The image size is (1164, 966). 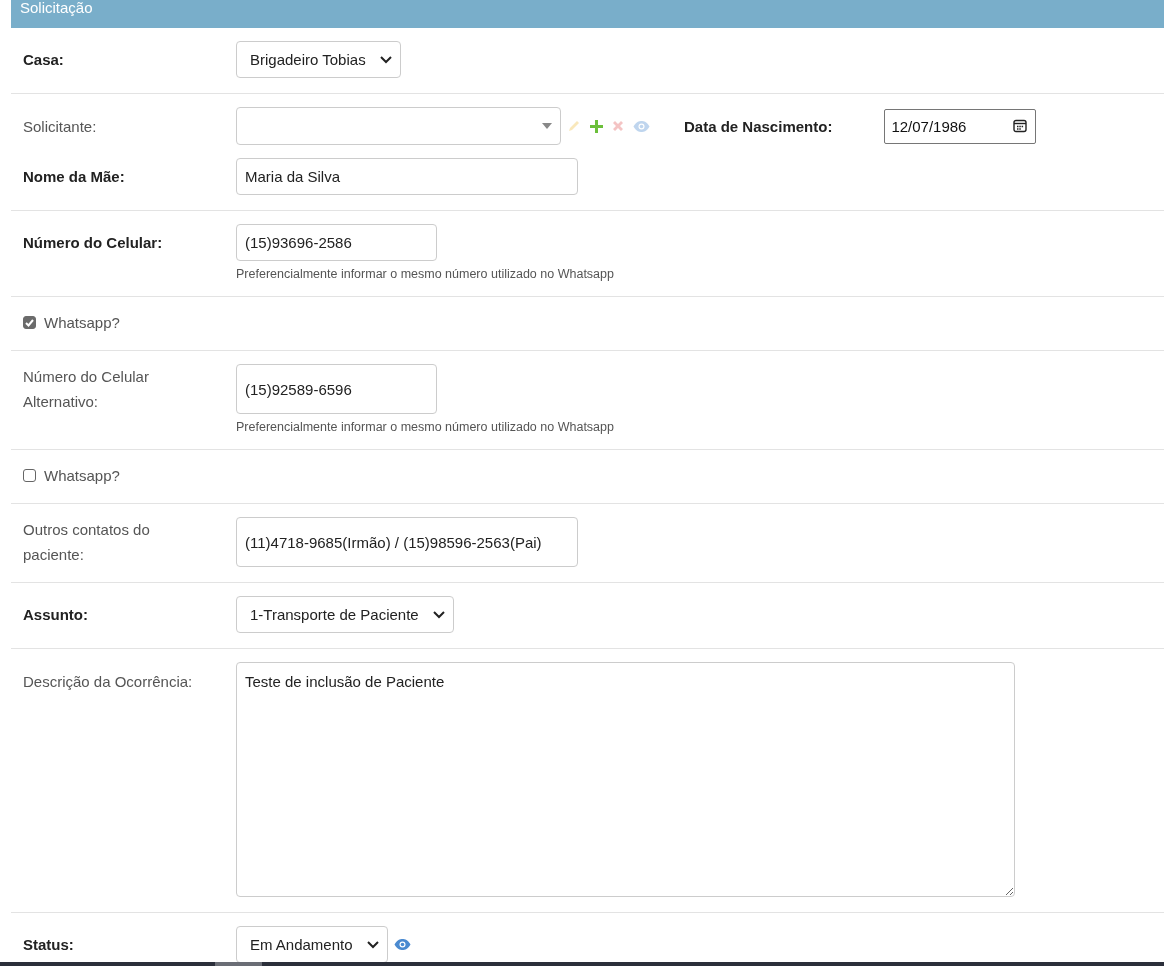 What do you see at coordinates (74, 177) in the screenshot?
I see `field-label: Nome da Mãe:` at bounding box center [74, 177].